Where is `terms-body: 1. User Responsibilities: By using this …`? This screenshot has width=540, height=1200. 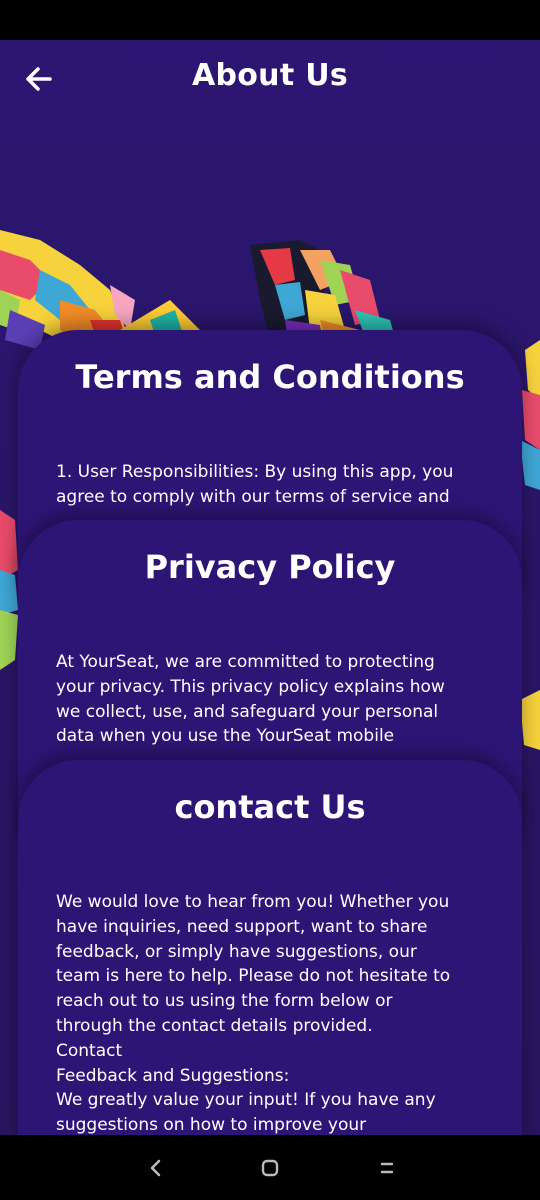 terms-body: 1. User Responsibilities: By using this … is located at coordinates (255, 484).